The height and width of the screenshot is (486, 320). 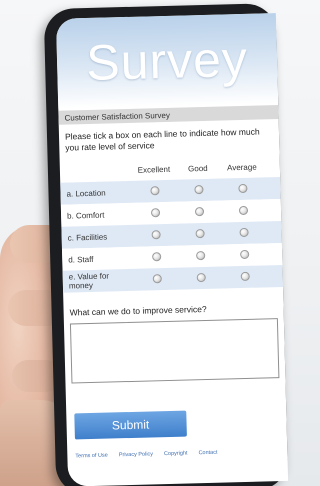 I want to click on page-title: Survey, so click(x=167, y=61).